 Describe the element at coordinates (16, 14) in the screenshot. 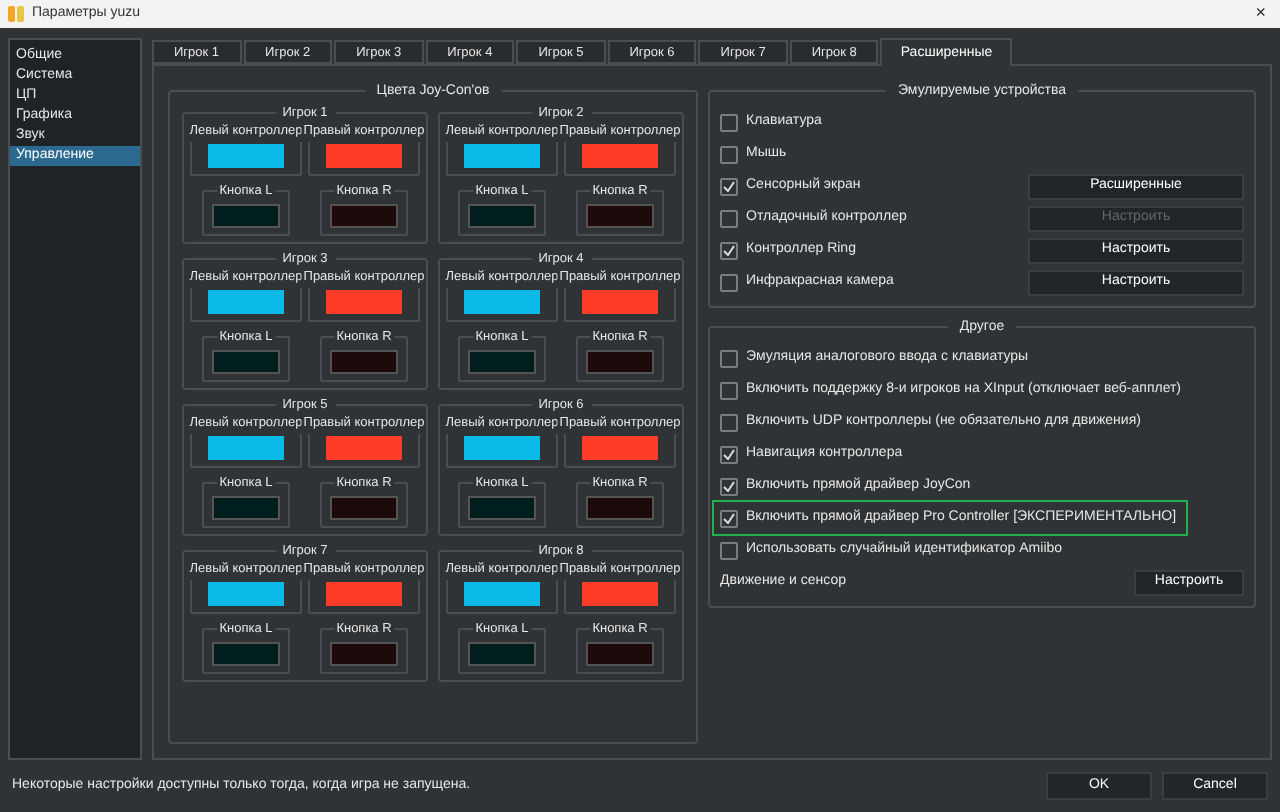

I see `app-logo-icon` at that location.